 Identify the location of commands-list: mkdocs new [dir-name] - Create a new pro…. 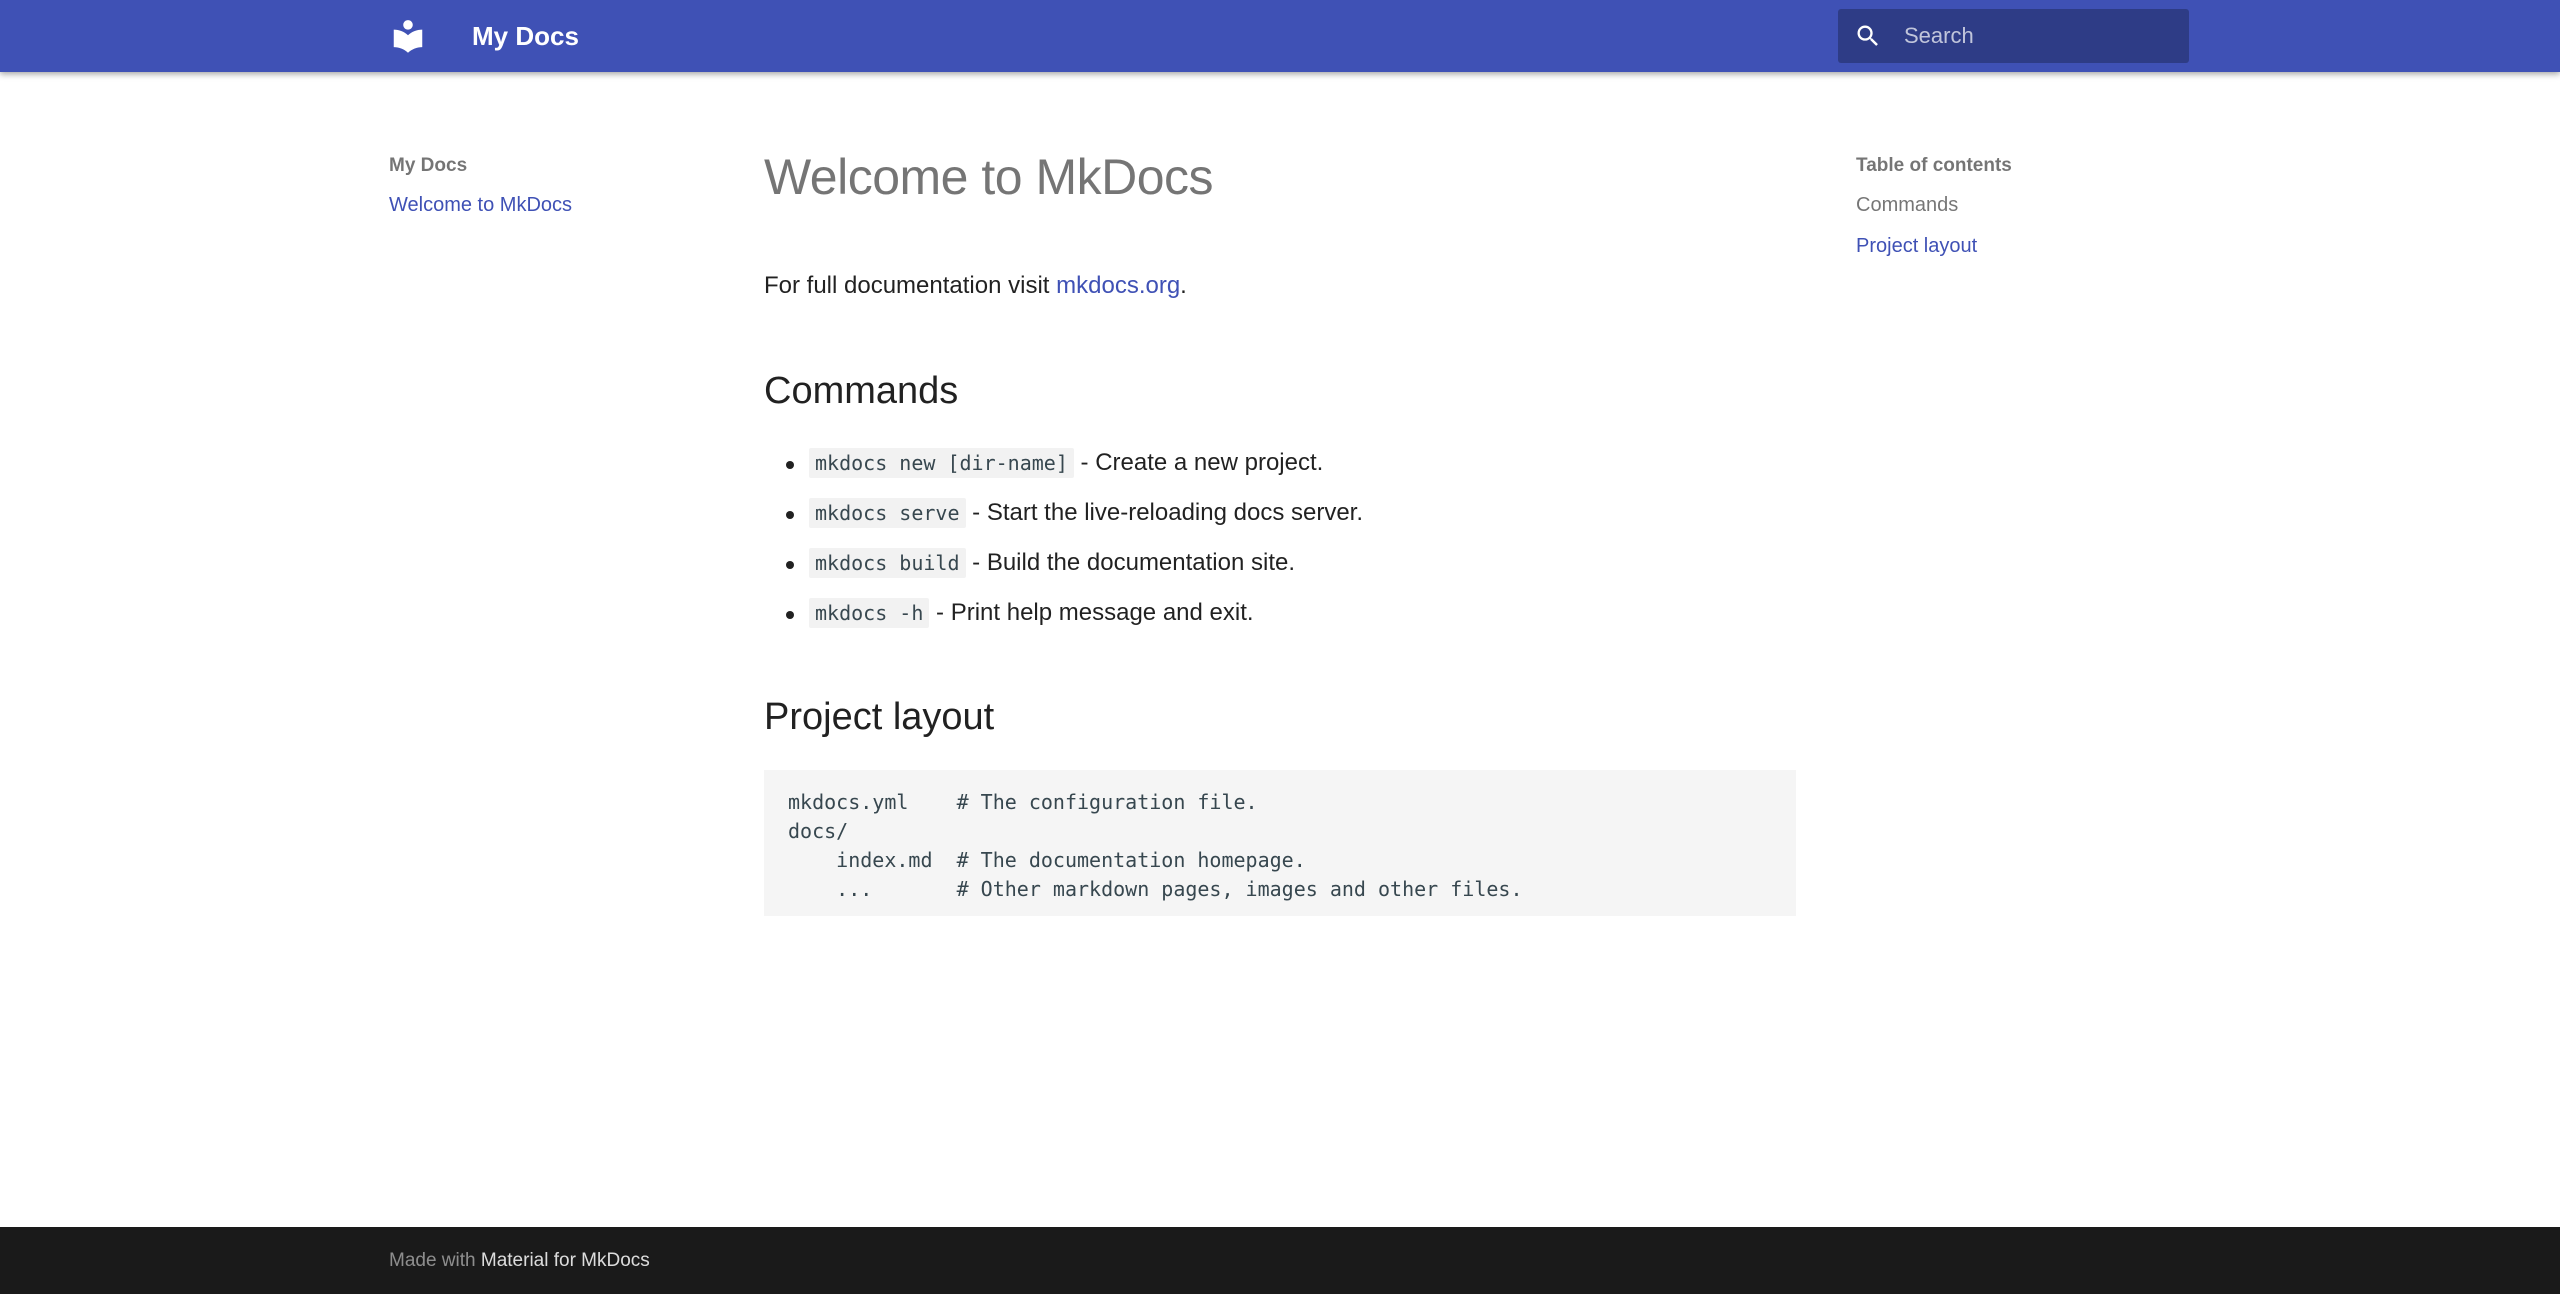
(1063, 542).